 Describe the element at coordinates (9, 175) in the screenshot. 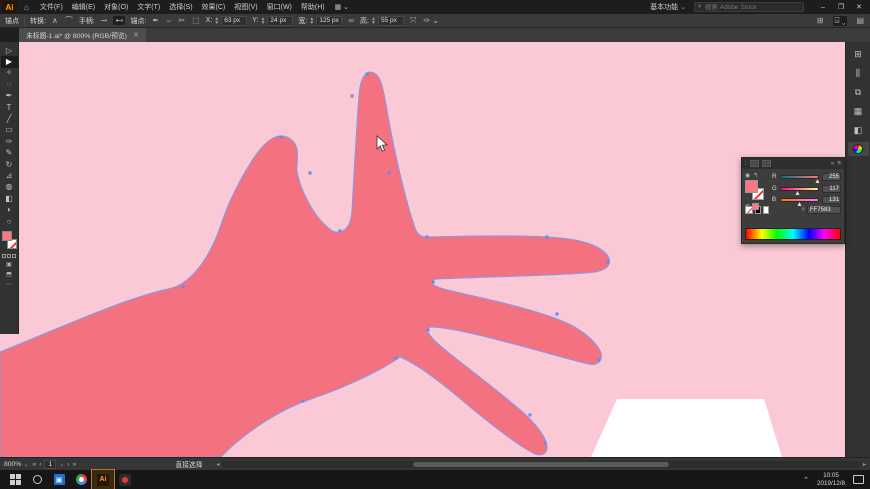

I see `scale-tool-icon: ⊿` at that location.